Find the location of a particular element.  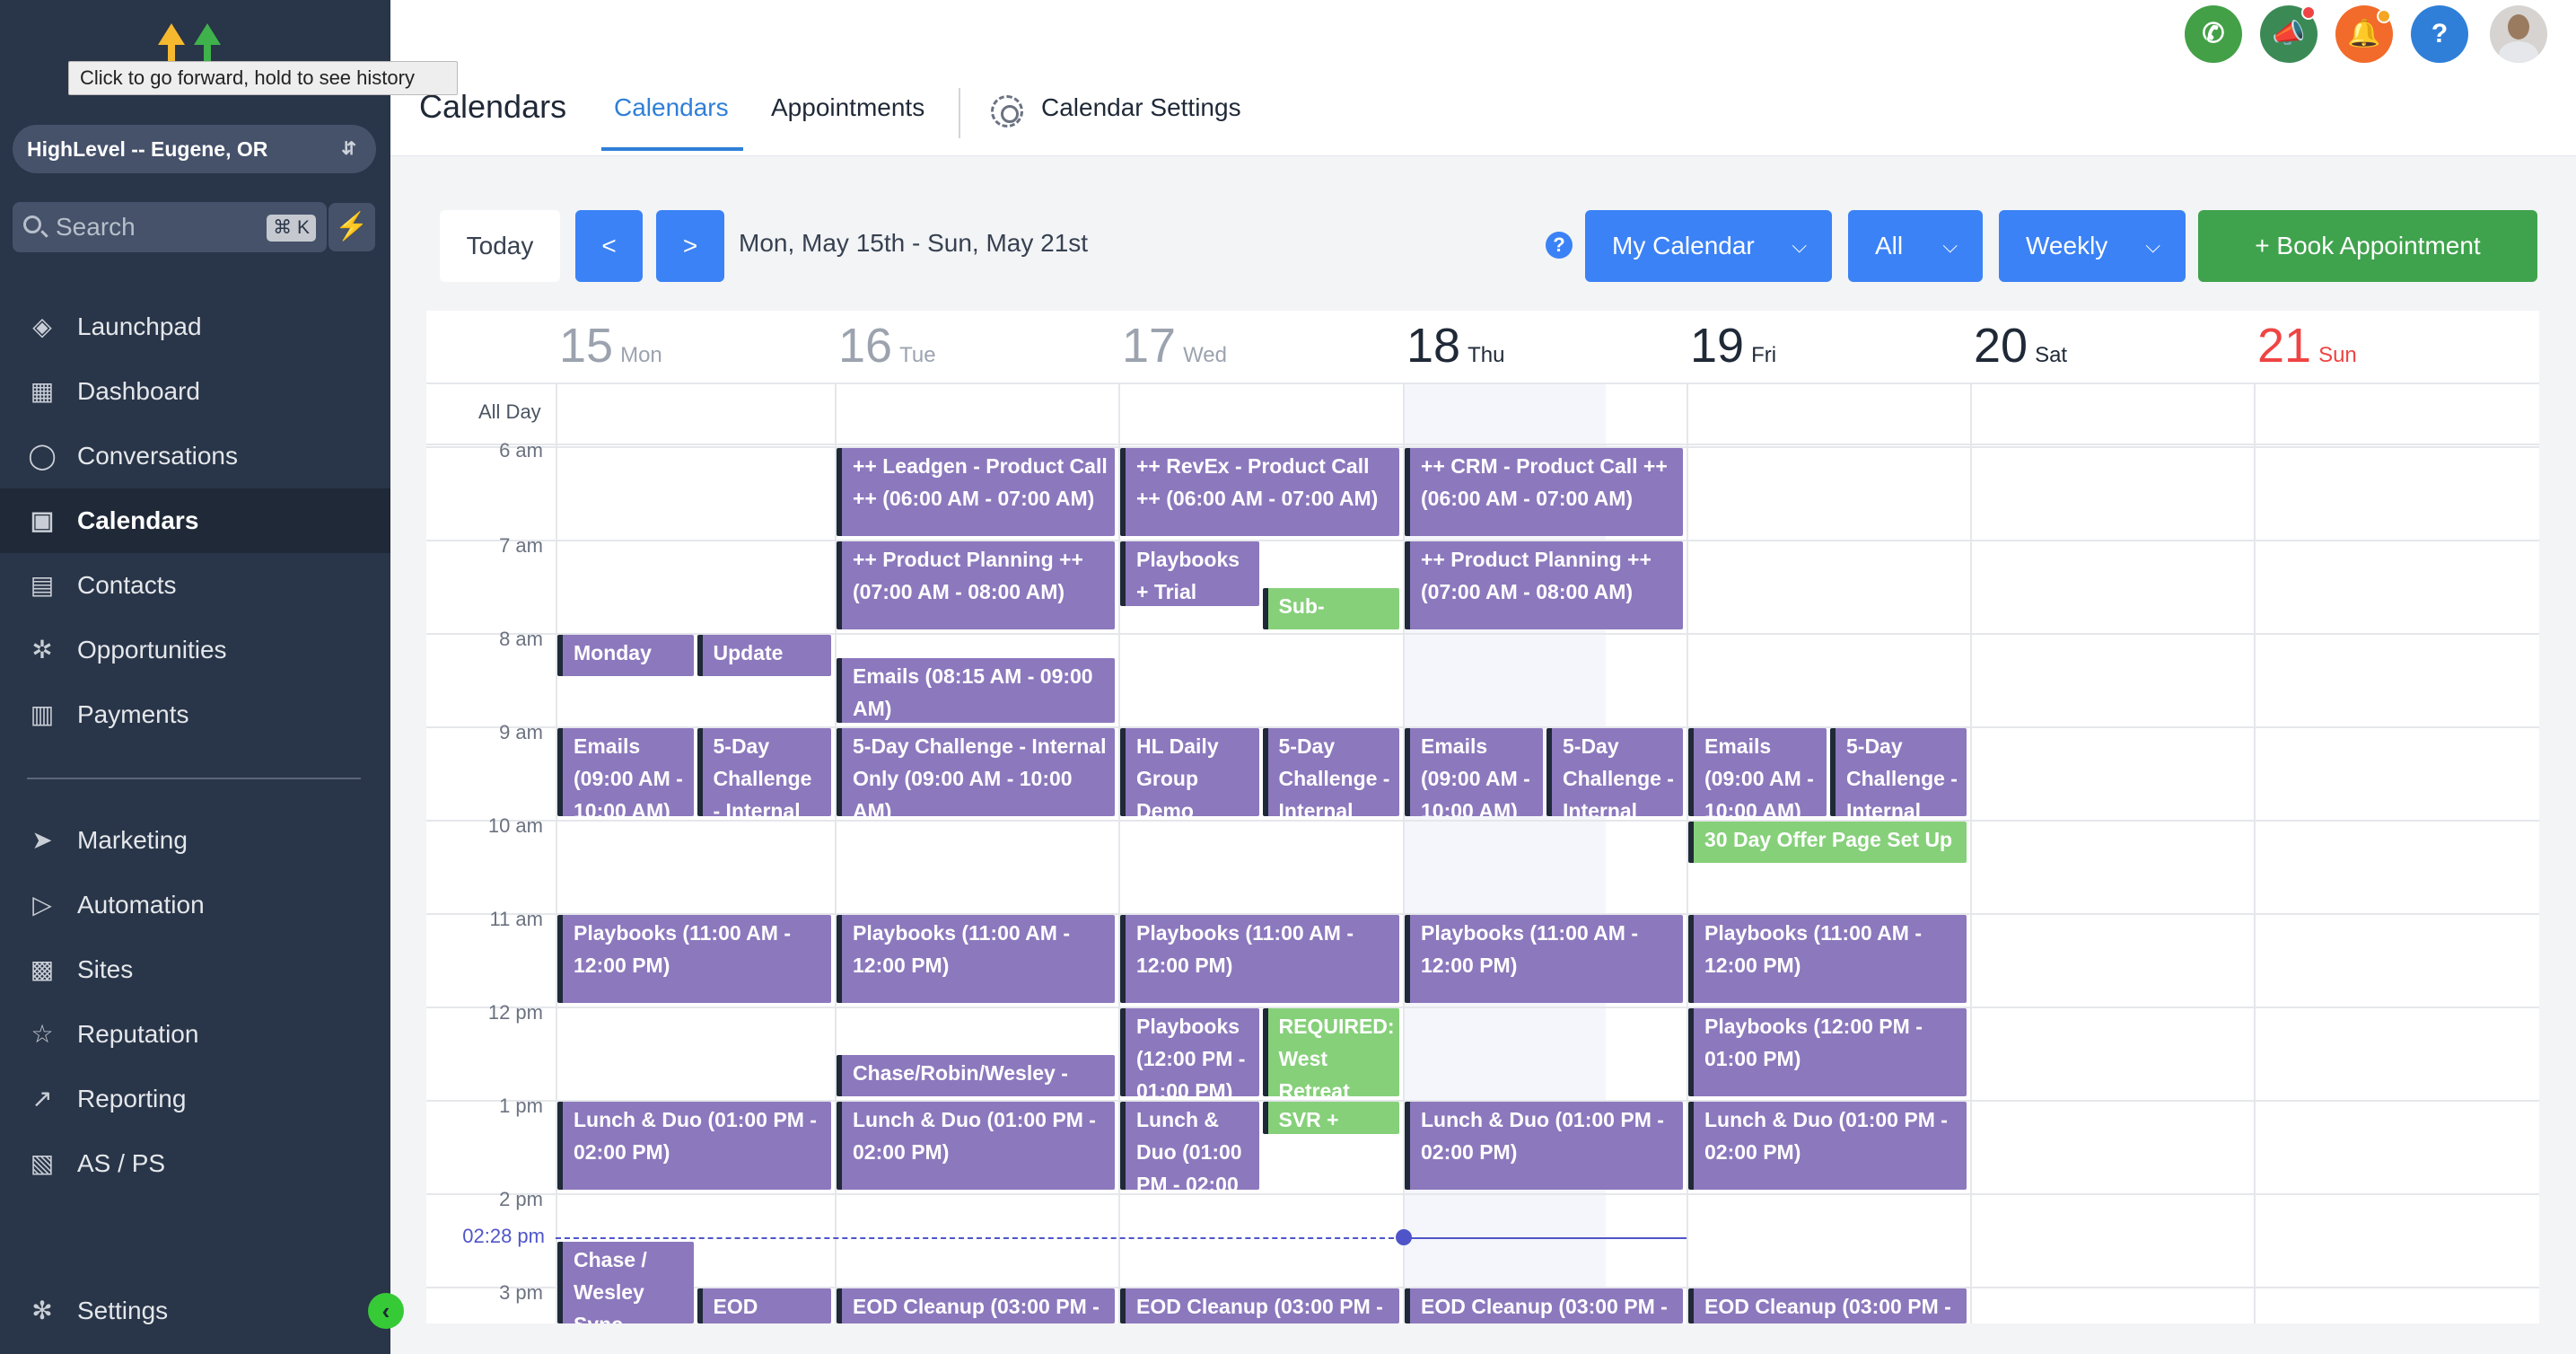

active-tab-underline is located at coordinates (672, 149).